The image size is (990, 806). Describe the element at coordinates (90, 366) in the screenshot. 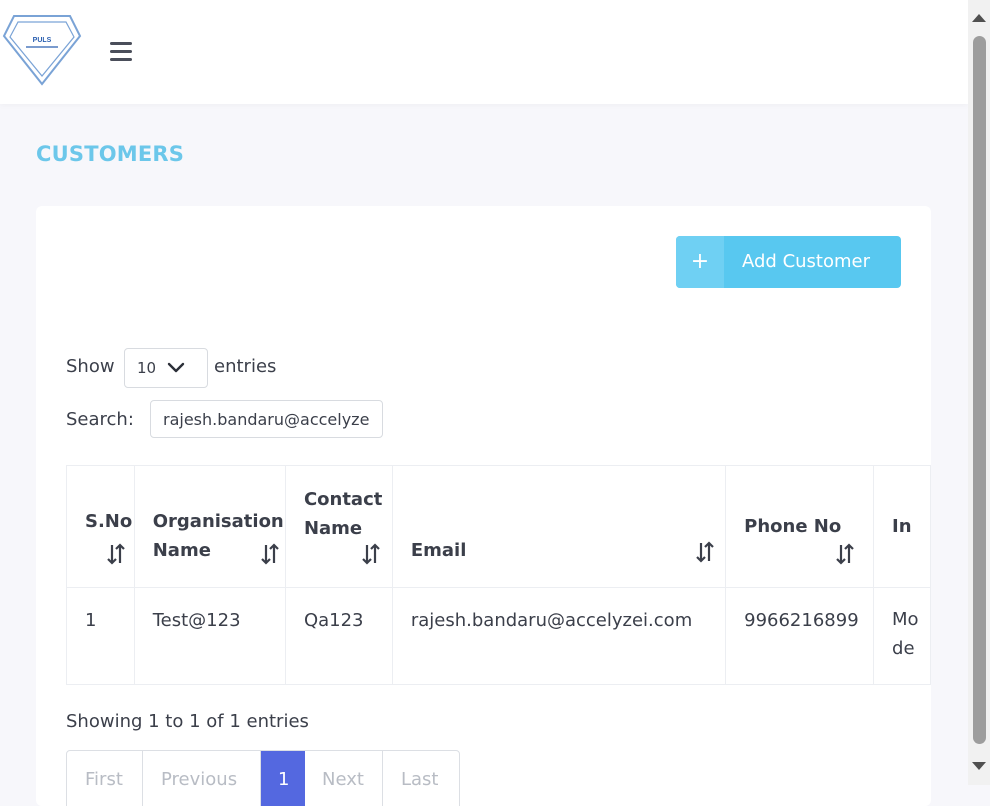

I see `show-label: Show` at that location.